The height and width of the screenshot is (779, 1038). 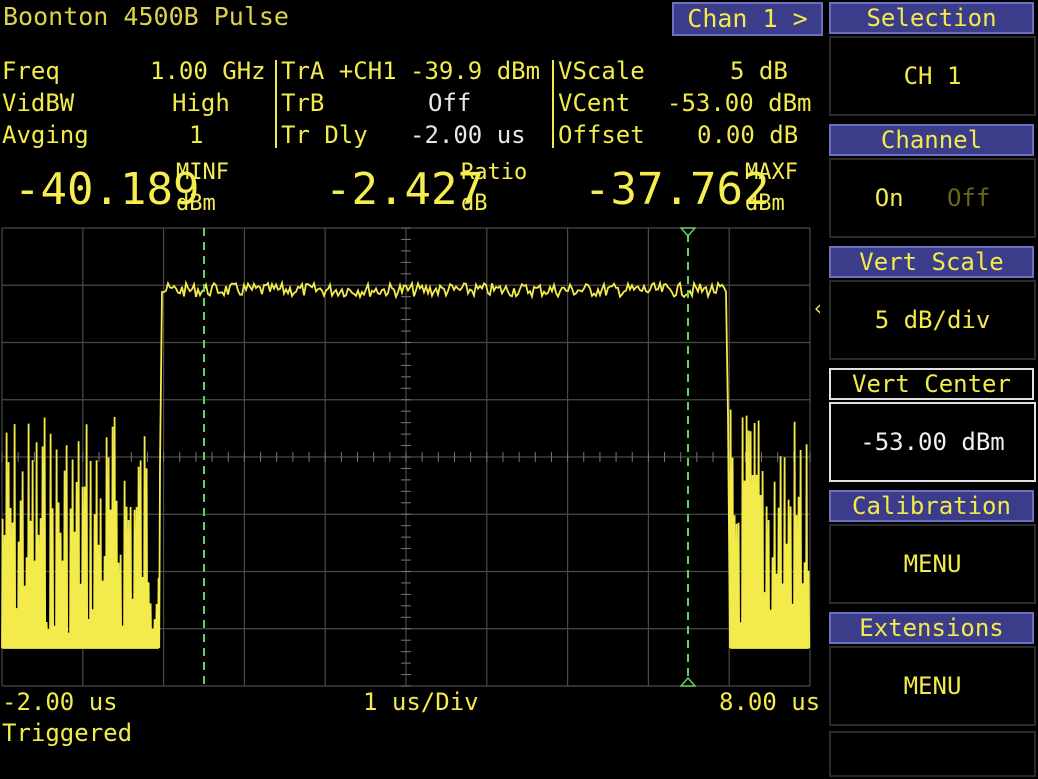 I want to click on param-label-trdly: Tr Dly, so click(x=324, y=135).